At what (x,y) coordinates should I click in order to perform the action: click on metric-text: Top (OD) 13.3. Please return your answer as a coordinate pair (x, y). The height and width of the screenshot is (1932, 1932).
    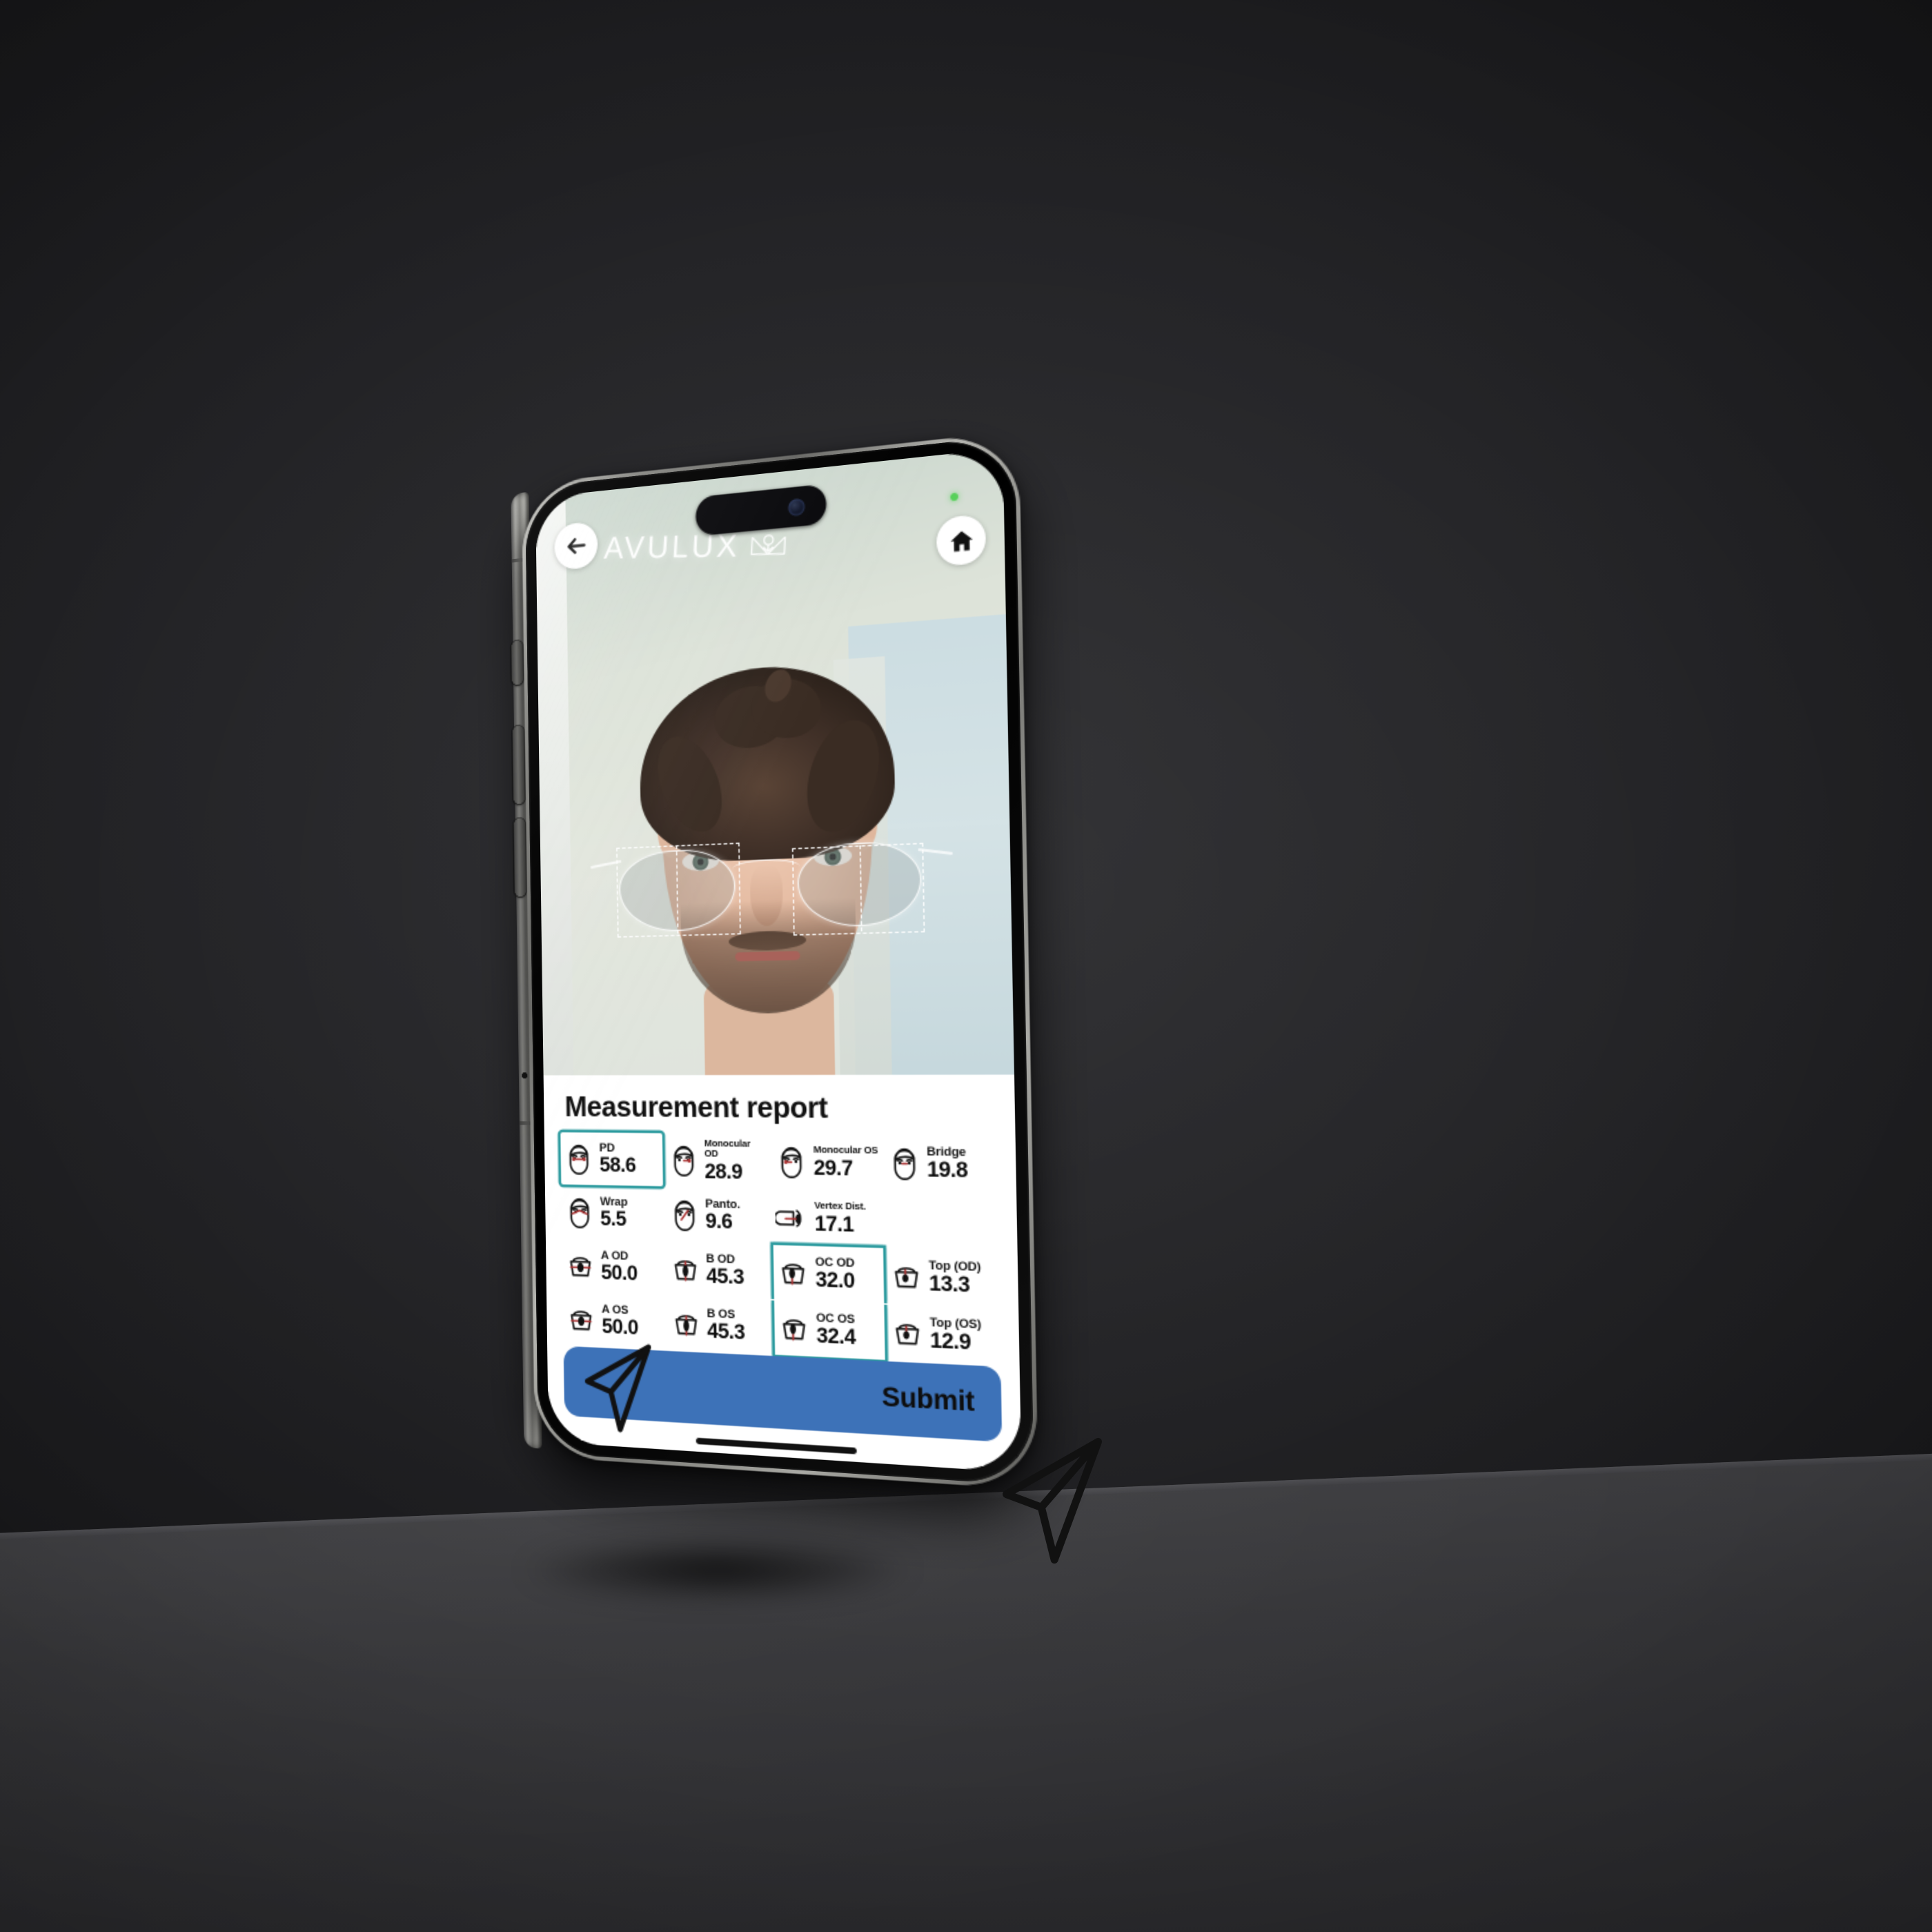
    Looking at the image, I should click on (955, 1278).